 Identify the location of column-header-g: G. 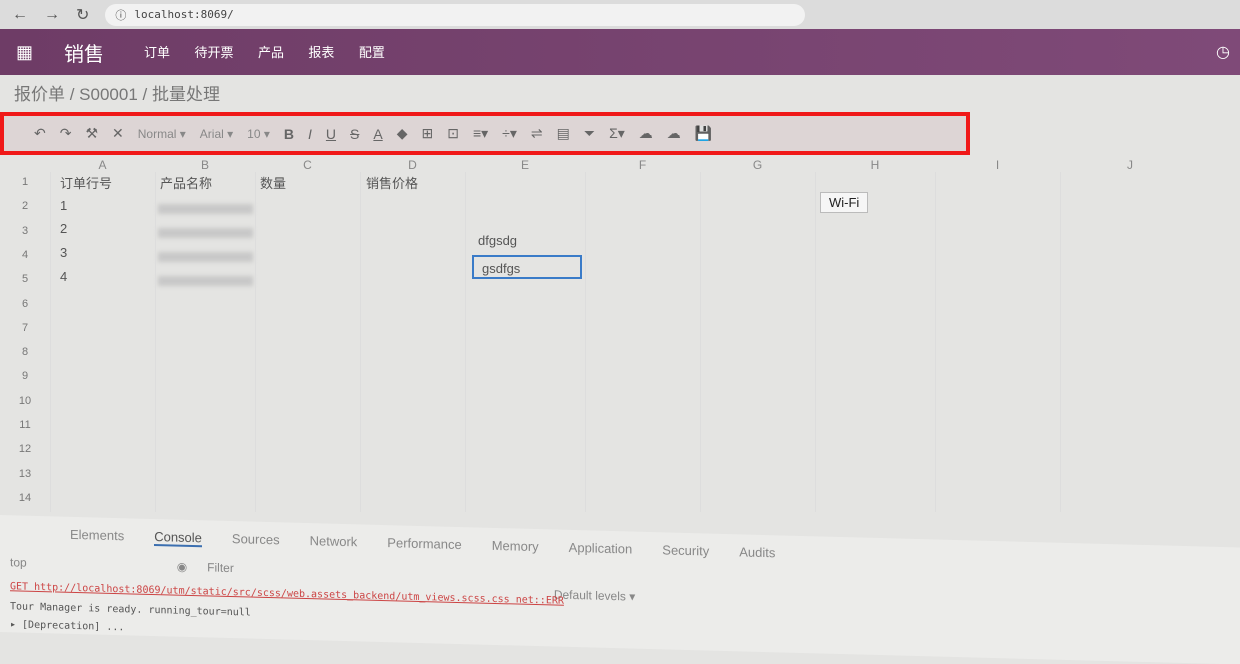
(757, 168).